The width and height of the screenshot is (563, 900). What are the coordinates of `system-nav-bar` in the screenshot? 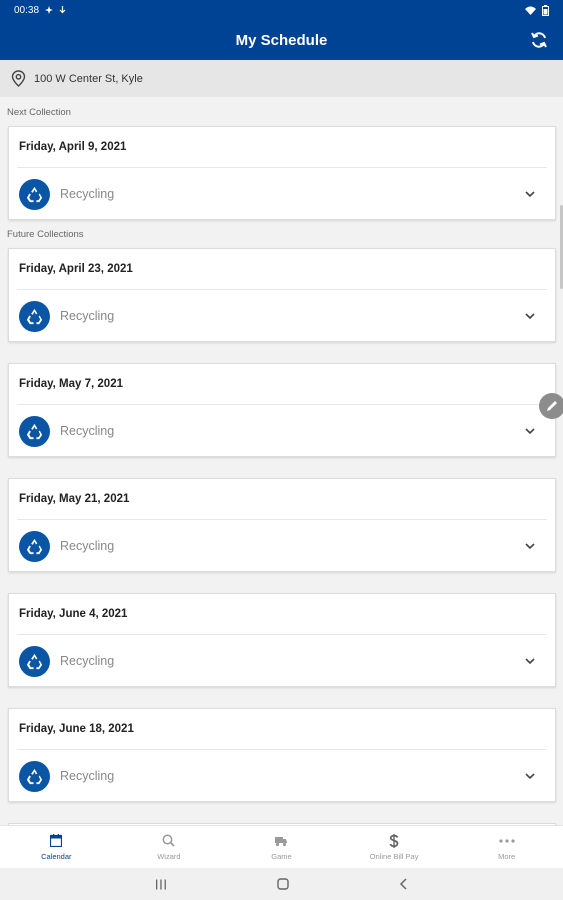 It's located at (281, 884).